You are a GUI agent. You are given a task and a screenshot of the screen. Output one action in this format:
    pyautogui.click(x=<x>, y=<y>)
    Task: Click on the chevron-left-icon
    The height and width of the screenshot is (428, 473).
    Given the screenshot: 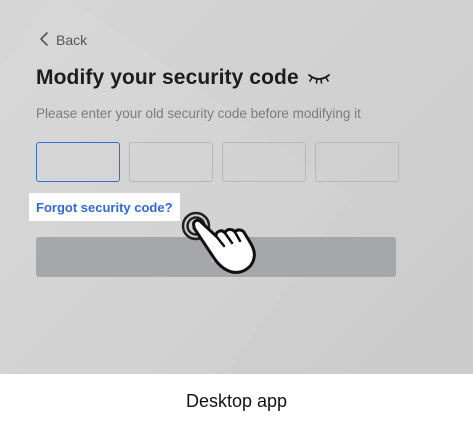 What is the action you would take?
    pyautogui.click(x=44, y=40)
    